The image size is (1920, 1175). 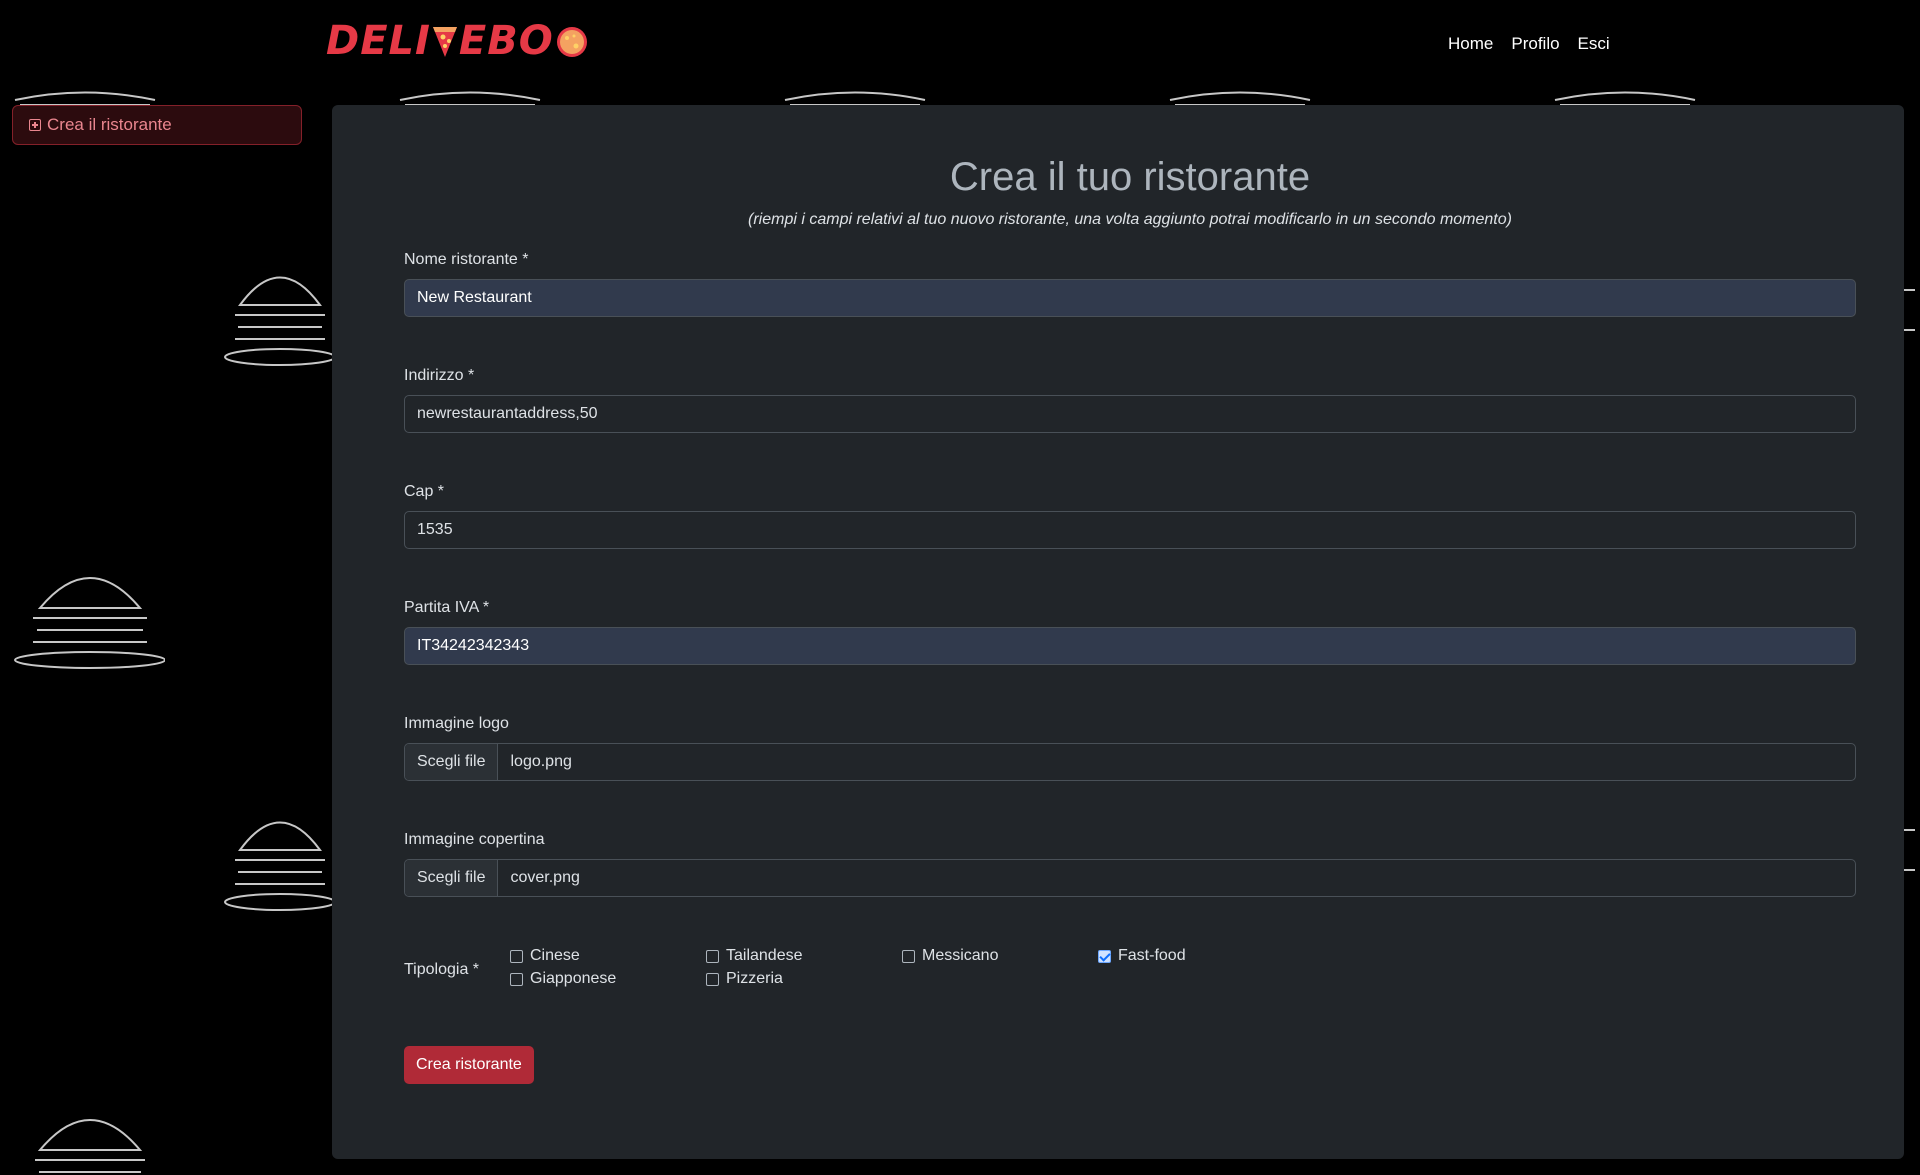 What do you see at coordinates (1196, 956) in the screenshot?
I see `checkbox-fast-food: Fast-food` at bounding box center [1196, 956].